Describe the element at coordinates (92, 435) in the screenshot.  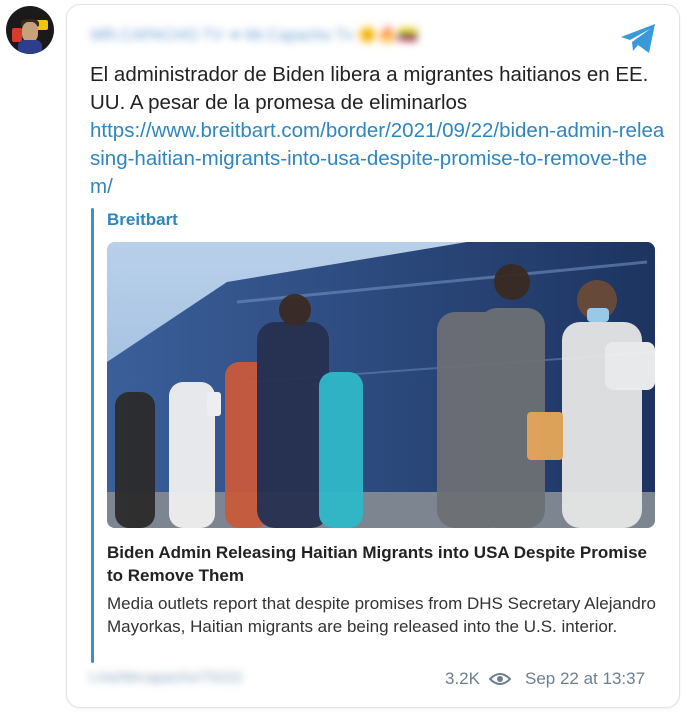
I see `preview-accent-bar` at that location.